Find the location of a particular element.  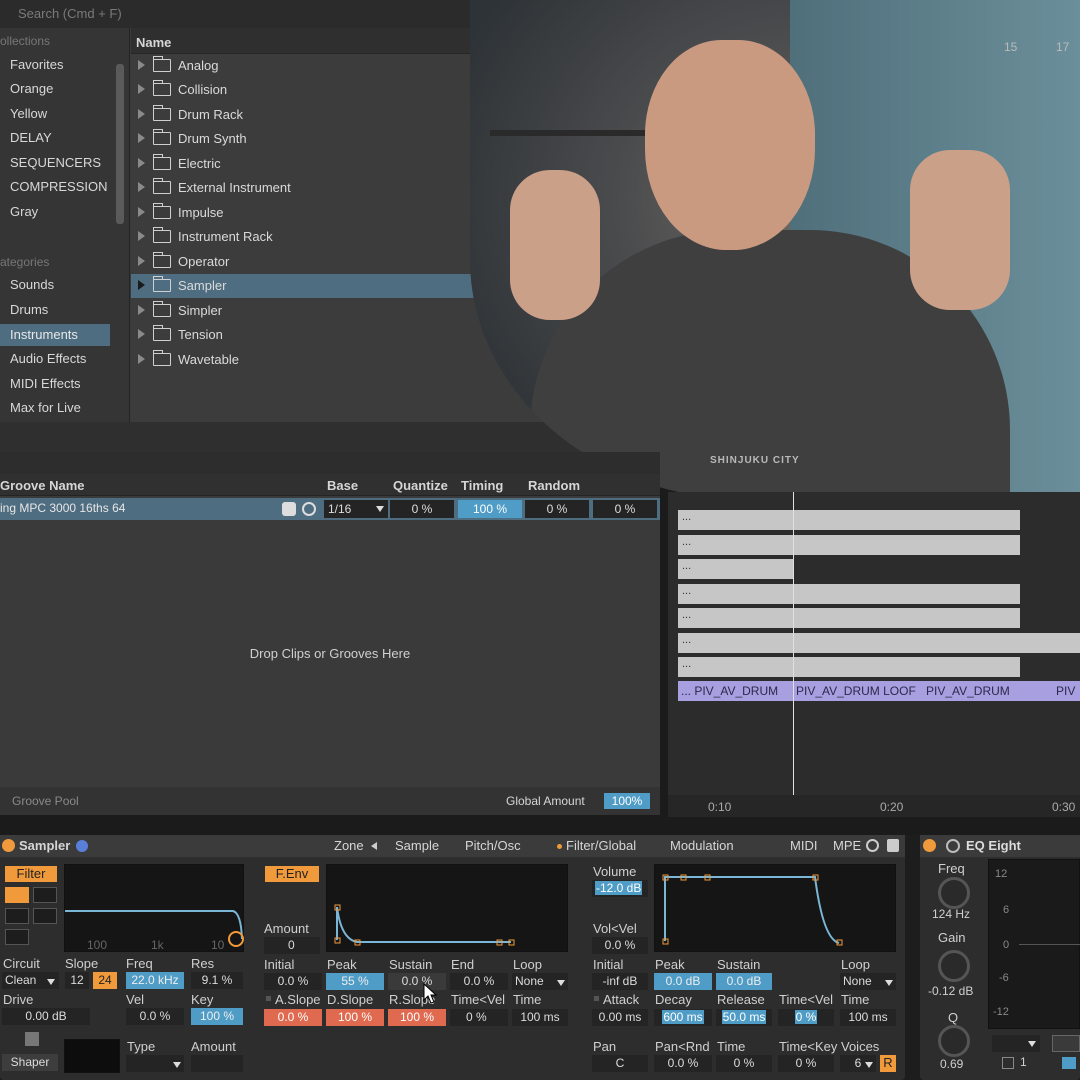

vel-value: 0.0 % is located at coordinates (155, 1016).